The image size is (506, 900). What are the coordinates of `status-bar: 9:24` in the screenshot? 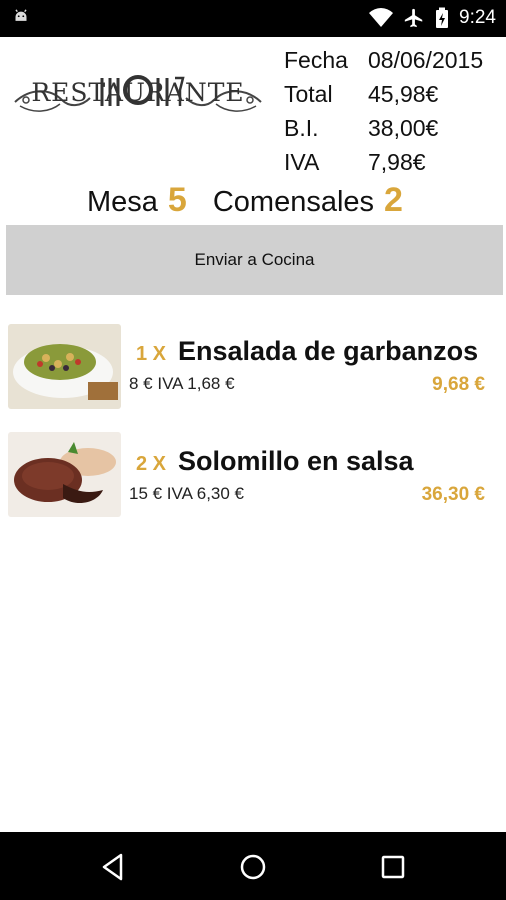 It's located at (253, 18).